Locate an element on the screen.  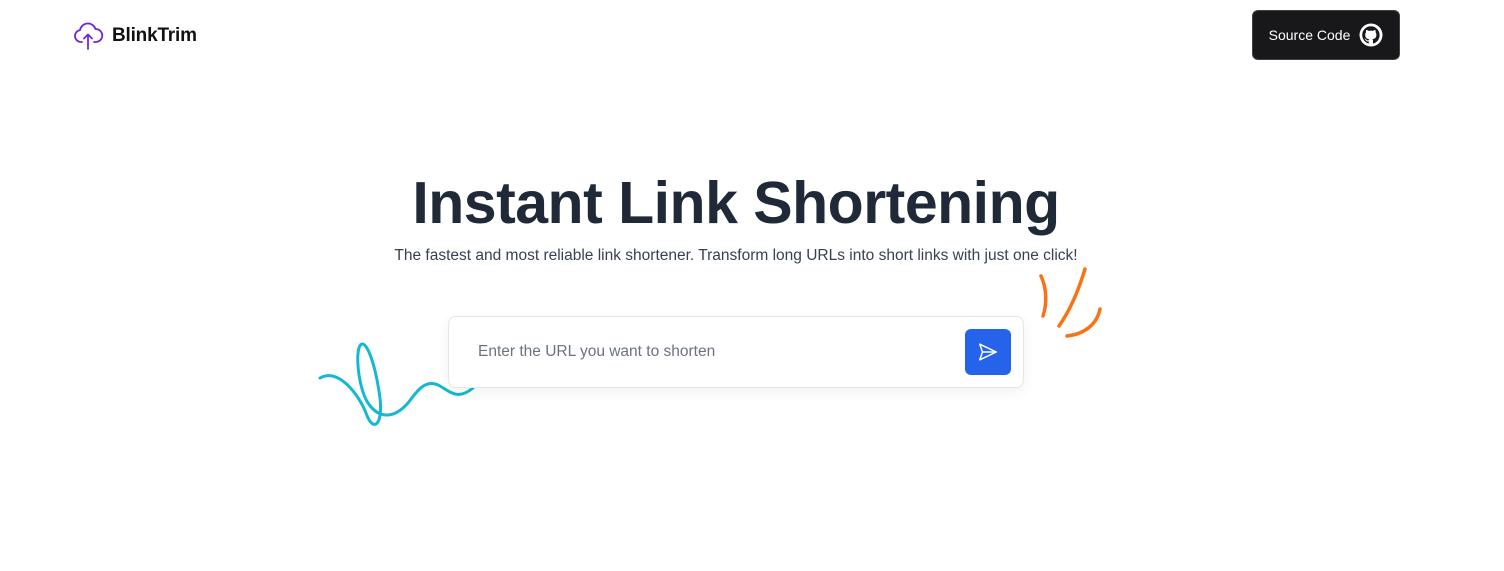
brand-name: BlinkTrim is located at coordinates (154, 35).